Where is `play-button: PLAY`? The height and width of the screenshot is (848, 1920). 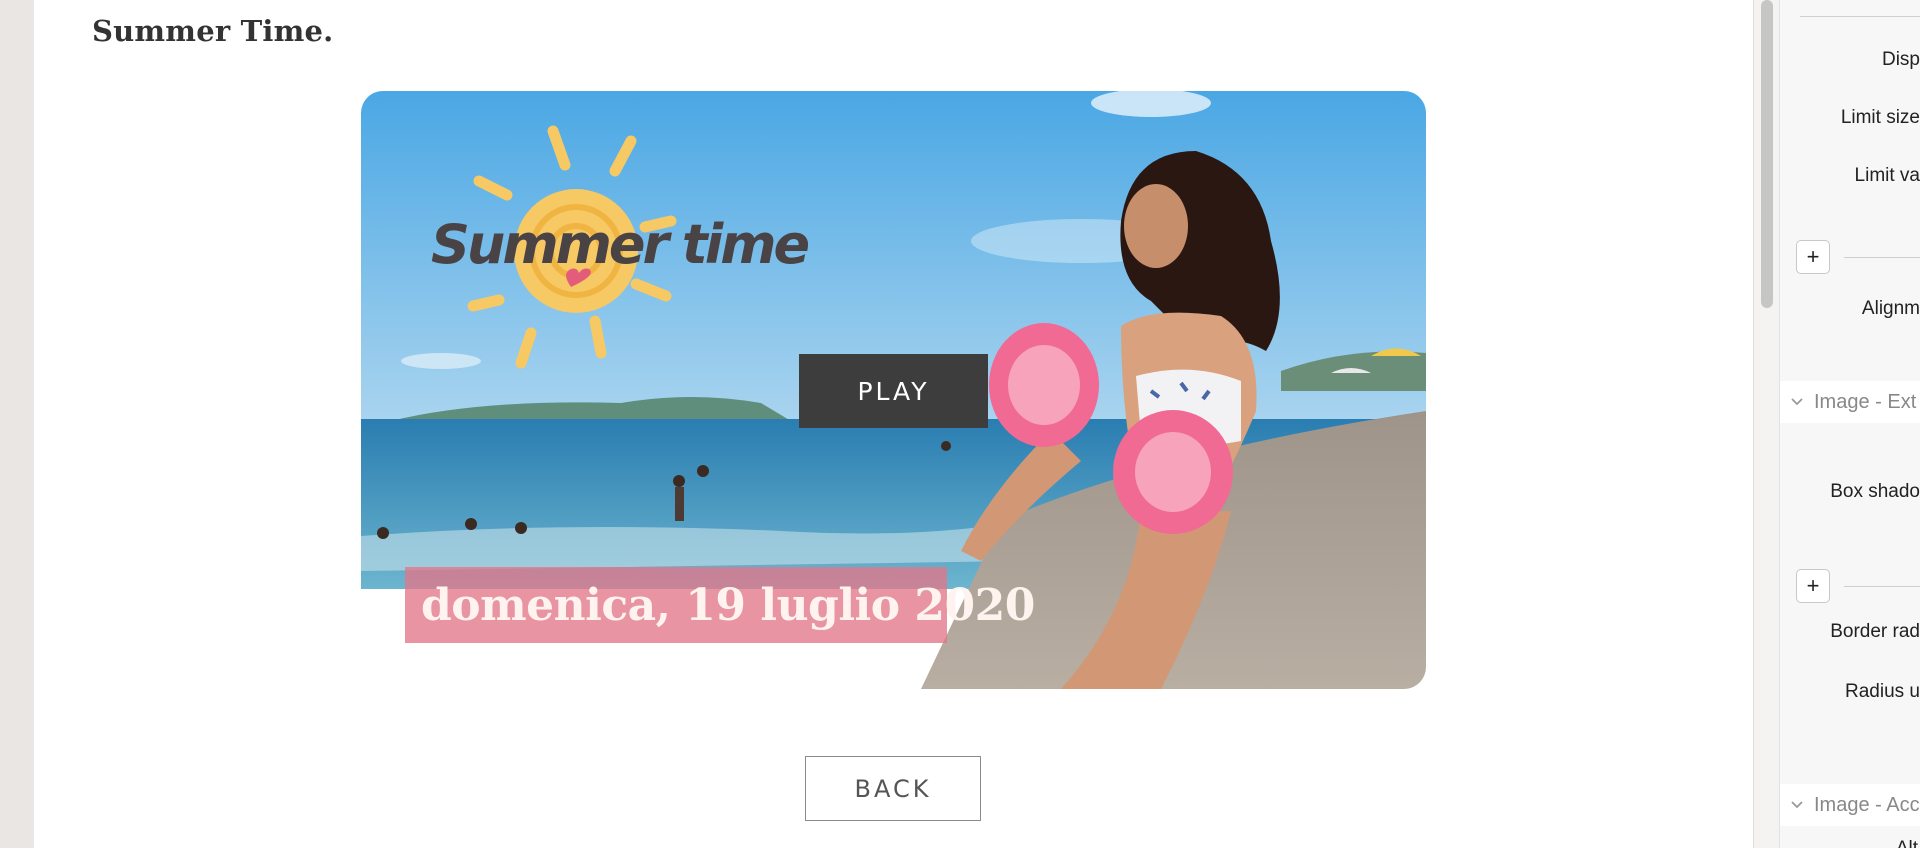
play-button: PLAY is located at coordinates (893, 391).